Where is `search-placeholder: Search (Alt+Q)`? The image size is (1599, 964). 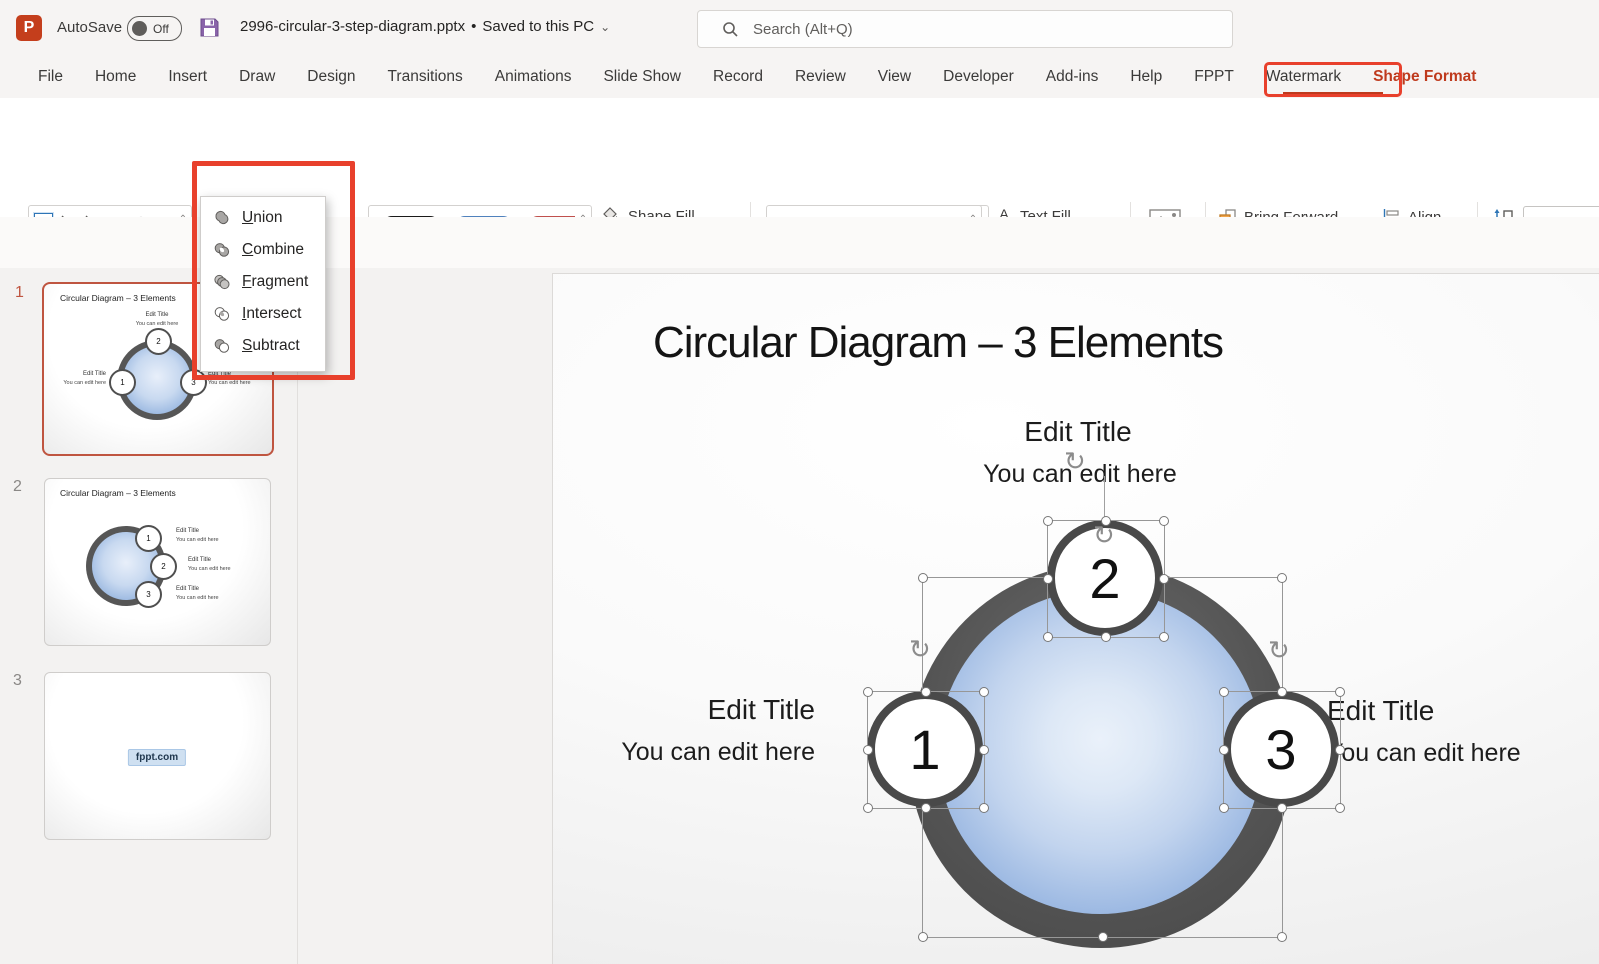
search-placeholder: Search (Alt+Q) is located at coordinates (803, 29).